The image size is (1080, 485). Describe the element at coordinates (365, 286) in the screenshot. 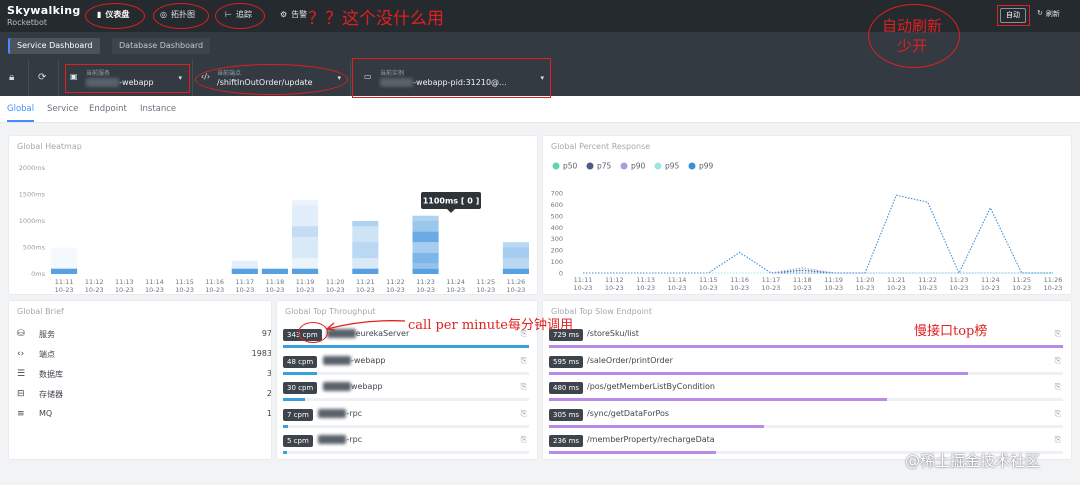

I see `x-tick-label: 11:21 10-23` at that location.